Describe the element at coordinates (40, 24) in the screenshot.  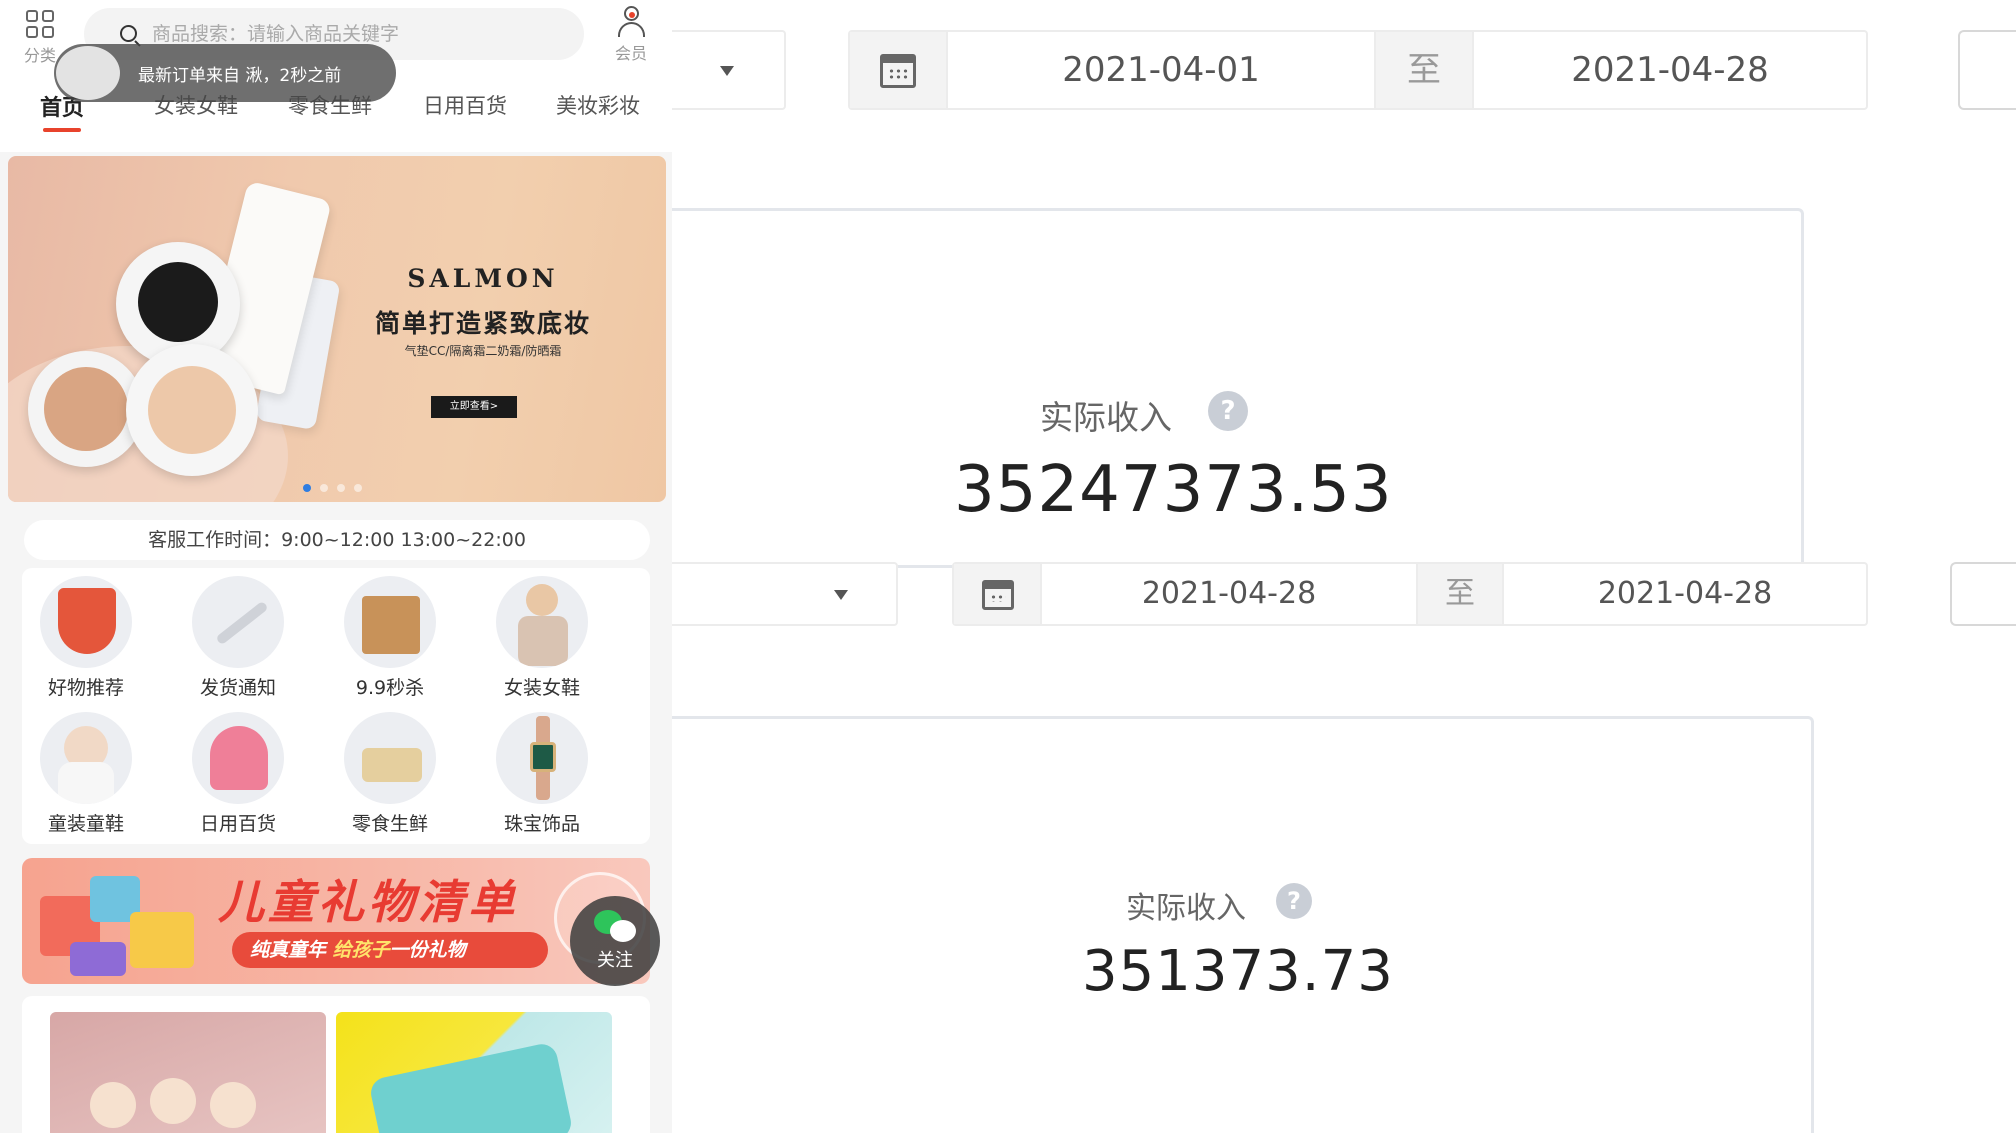
I see `grid-icon` at that location.